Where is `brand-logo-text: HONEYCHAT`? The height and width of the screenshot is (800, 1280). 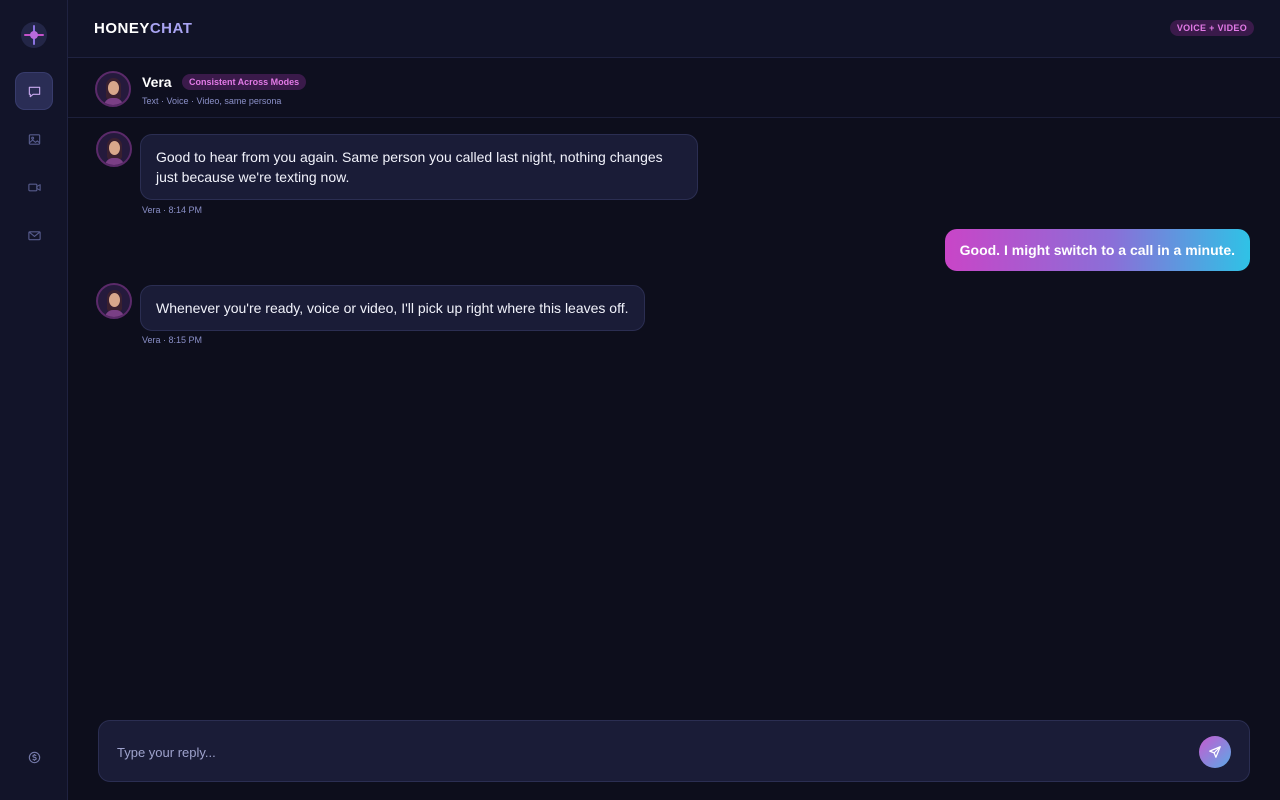
brand-logo-text: HONEYCHAT is located at coordinates (143, 28).